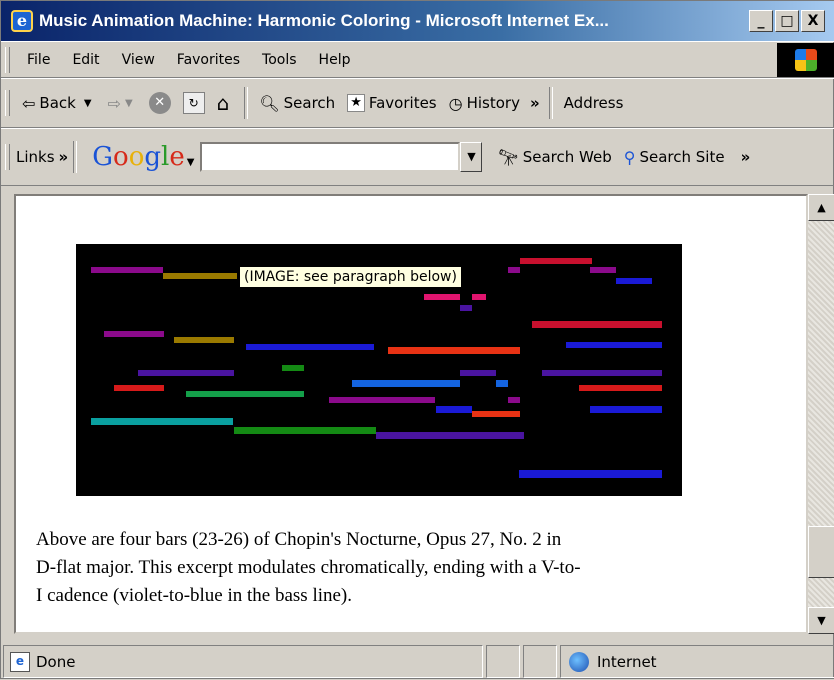 The width and height of the screenshot is (834, 680). I want to click on search-web-label: Search Web, so click(567, 157).